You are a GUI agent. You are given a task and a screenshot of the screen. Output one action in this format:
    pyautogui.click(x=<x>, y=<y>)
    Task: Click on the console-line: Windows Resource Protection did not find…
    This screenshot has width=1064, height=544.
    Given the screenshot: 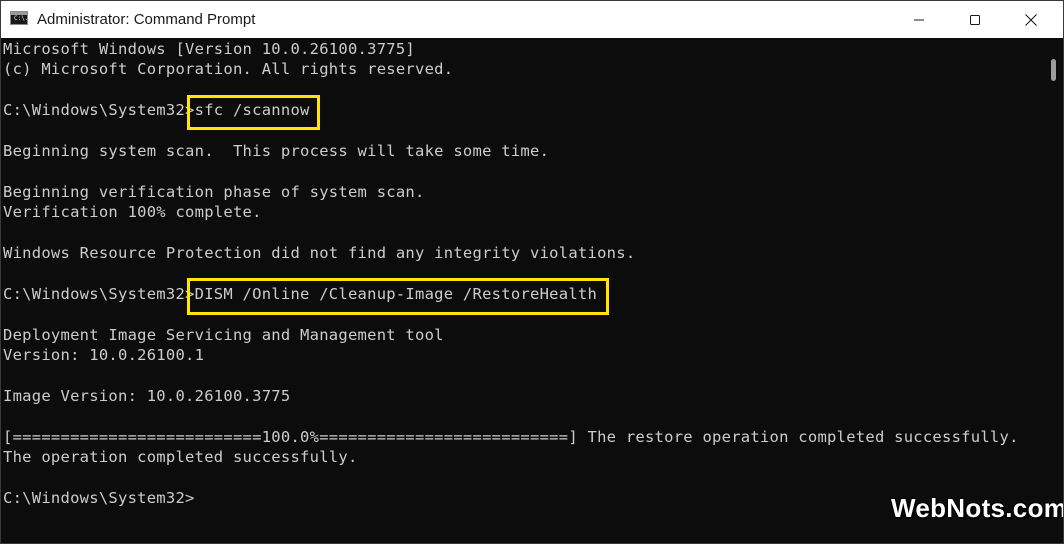 What is the action you would take?
    pyautogui.click(x=319, y=253)
    